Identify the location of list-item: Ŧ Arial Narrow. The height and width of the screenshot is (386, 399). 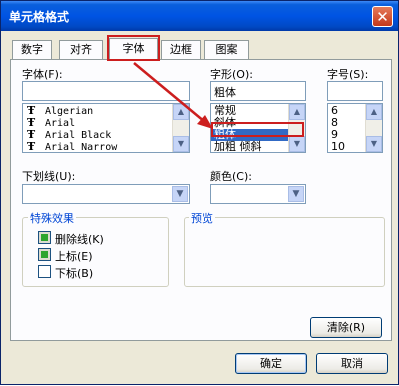
(106, 147).